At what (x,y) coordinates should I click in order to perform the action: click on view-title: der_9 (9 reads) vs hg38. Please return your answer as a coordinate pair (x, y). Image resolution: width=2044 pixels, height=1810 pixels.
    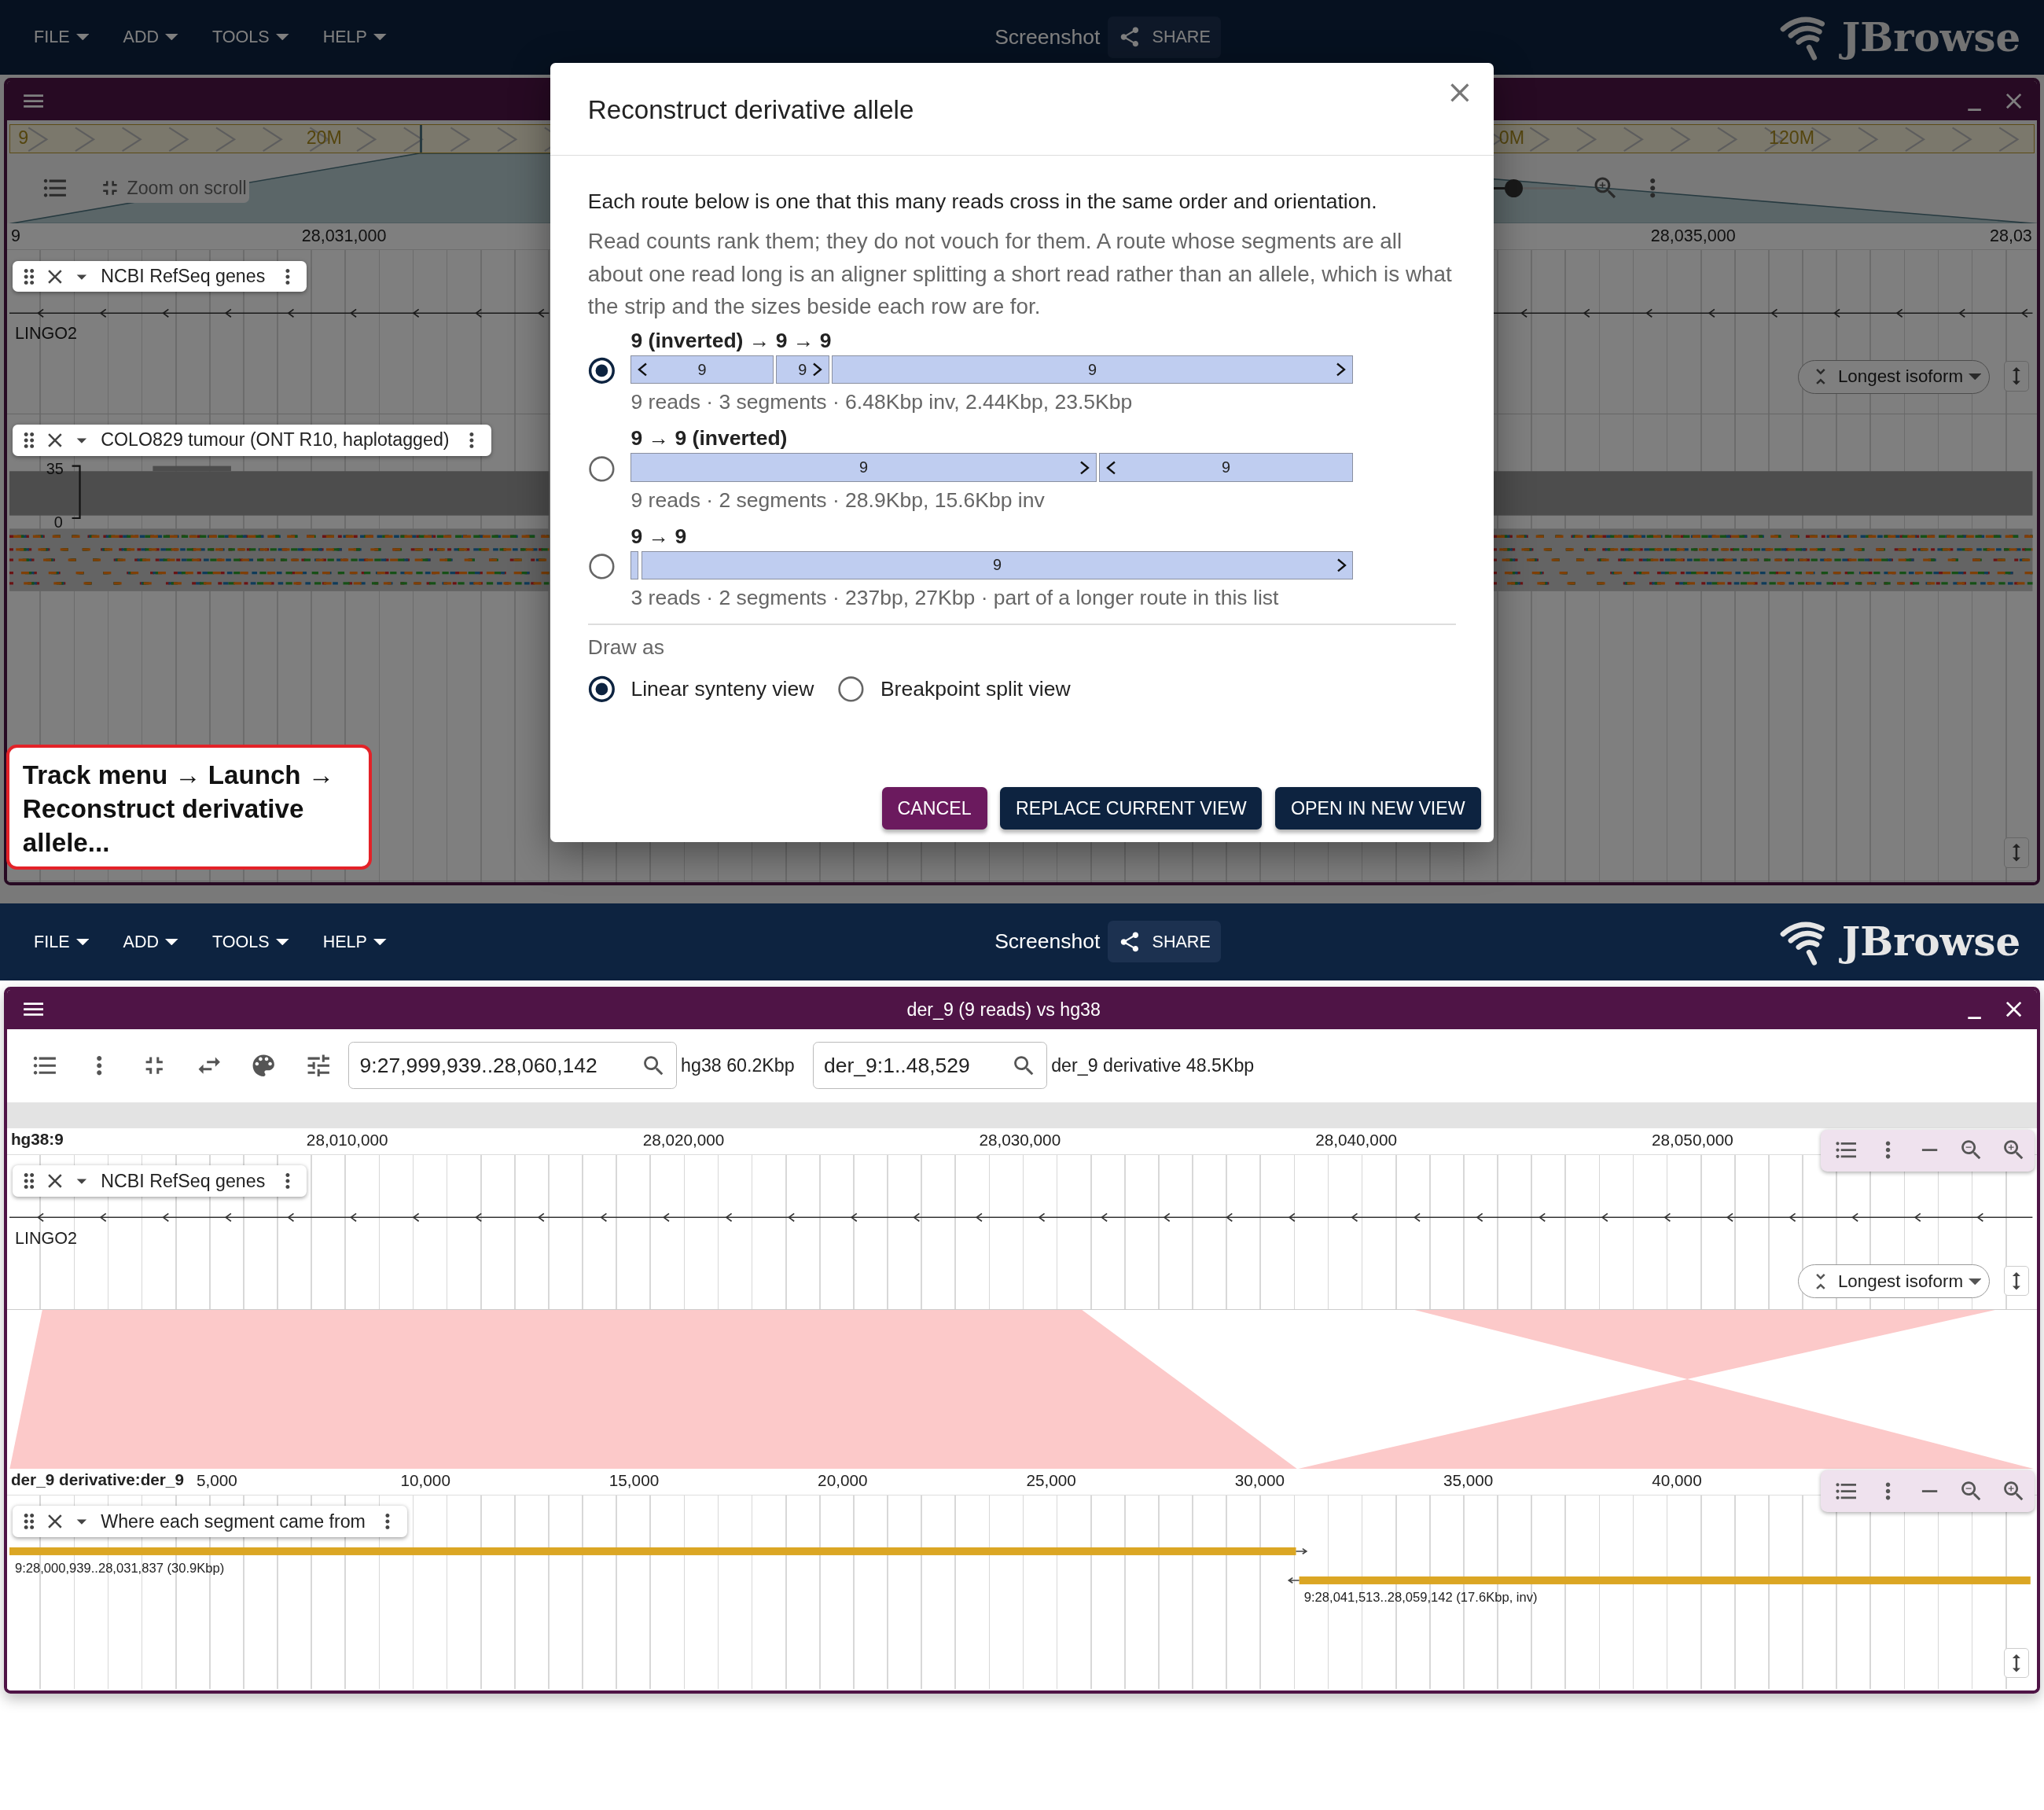
    Looking at the image, I should click on (1004, 1010).